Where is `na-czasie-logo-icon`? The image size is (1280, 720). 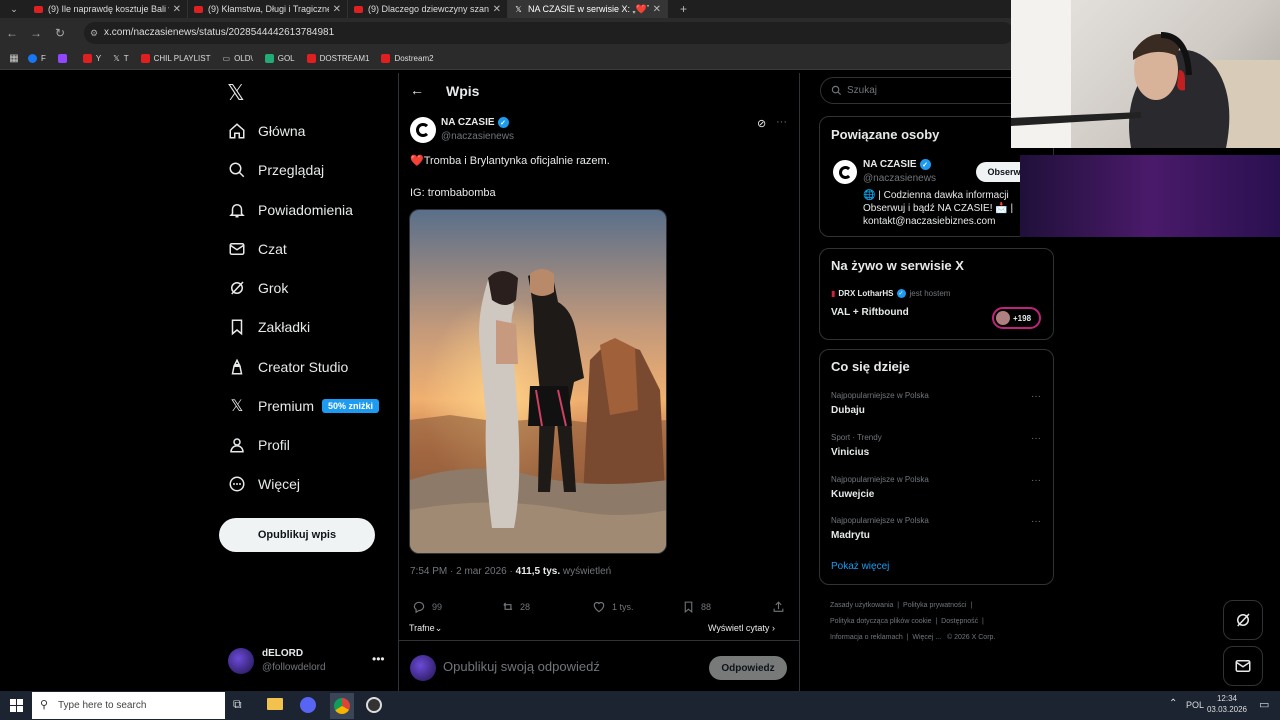 na-czasie-logo-icon is located at coordinates (845, 172).